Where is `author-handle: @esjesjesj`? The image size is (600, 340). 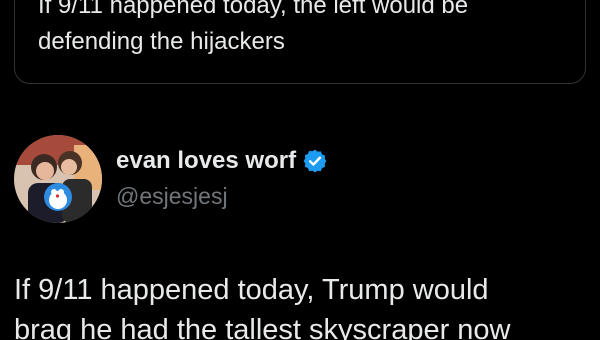 author-handle: @esjesjesj is located at coordinates (222, 196).